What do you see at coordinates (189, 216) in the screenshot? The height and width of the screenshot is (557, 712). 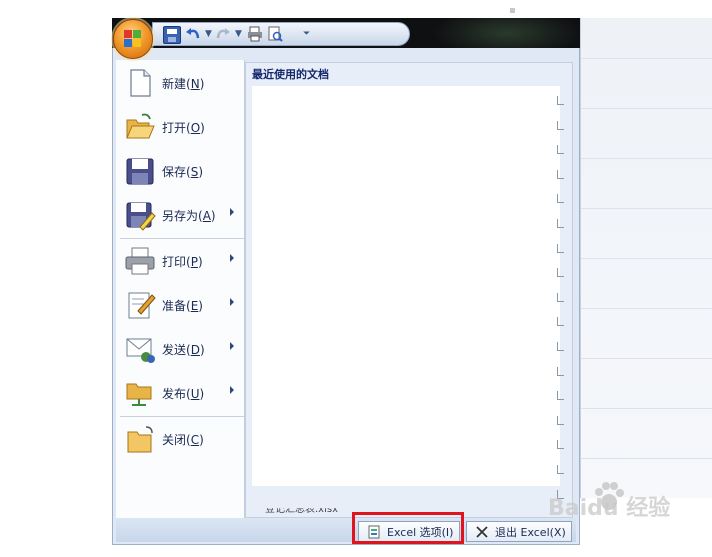 I see `menu-item-save-as-label: 另存为(A)` at bounding box center [189, 216].